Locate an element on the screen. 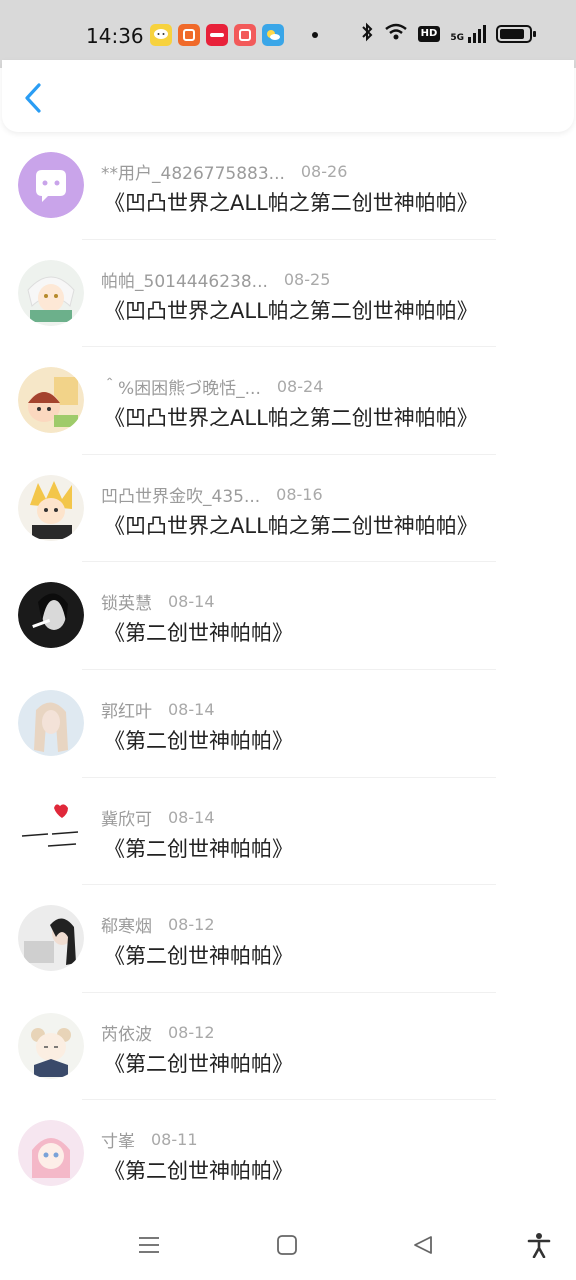  status-bar: 14:36 HD 5G is located at coordinates (288, 34).